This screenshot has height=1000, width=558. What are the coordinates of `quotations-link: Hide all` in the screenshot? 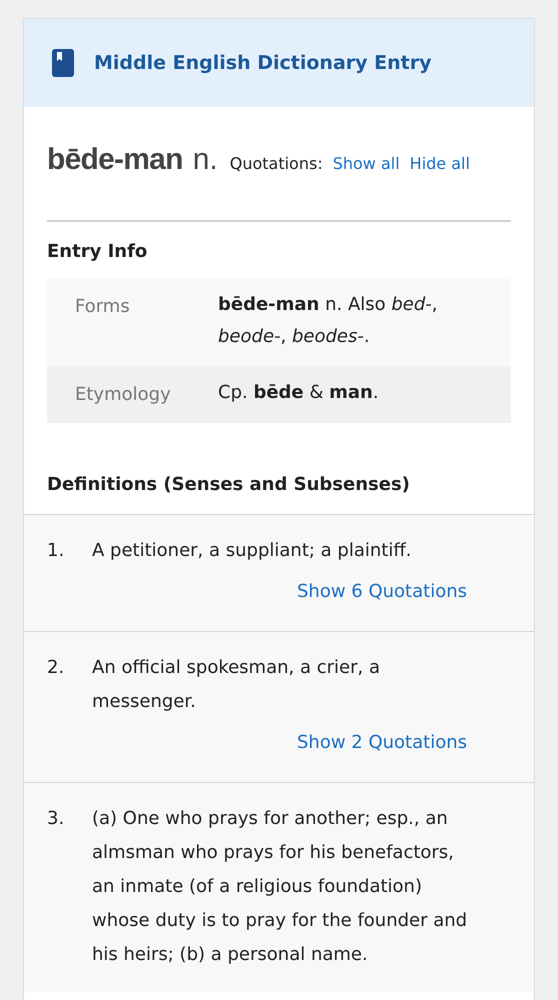 It's located at (440, 164).